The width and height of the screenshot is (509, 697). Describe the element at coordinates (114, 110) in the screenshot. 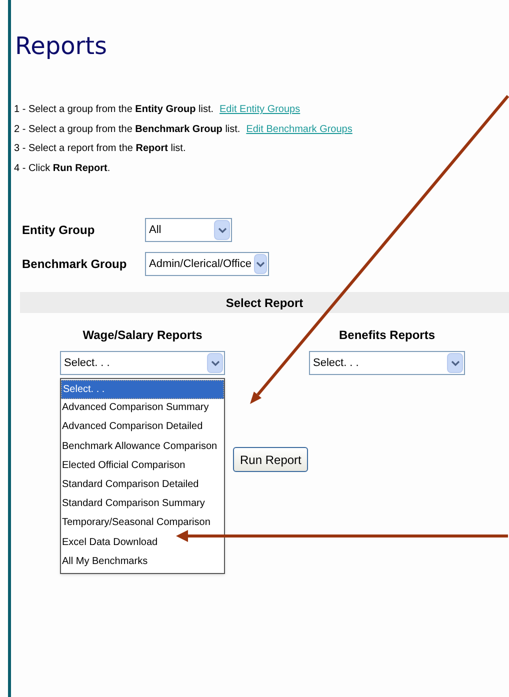

I see `instruction-text: 1 - Select a group from the Entity Group list.` at that location.